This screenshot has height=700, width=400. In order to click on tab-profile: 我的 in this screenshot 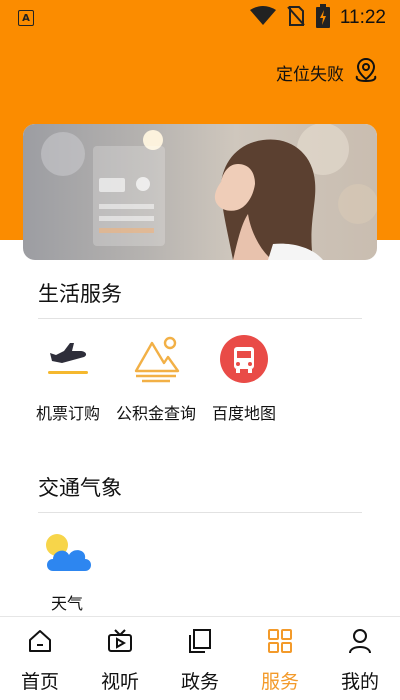, I will do `click(360, 658)`.